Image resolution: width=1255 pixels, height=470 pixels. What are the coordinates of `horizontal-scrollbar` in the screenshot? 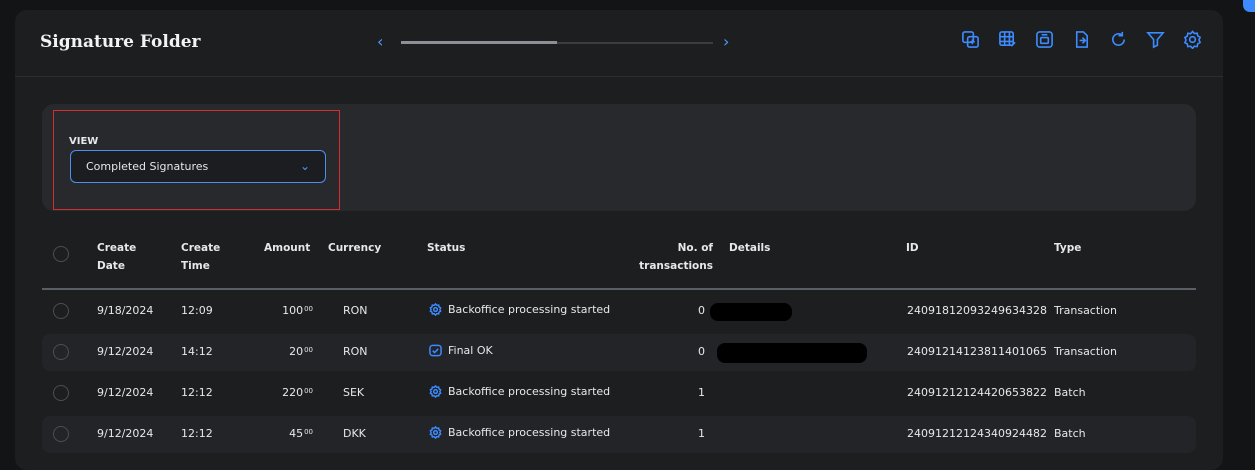 It's located at (557, 42).